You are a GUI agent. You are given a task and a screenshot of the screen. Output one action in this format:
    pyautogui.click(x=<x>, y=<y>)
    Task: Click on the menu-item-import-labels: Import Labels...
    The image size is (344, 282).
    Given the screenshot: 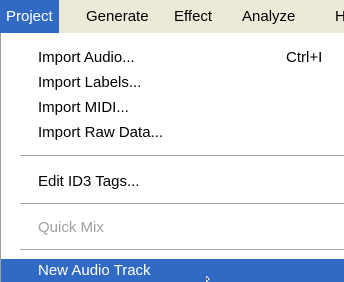 What is the action you would take?
    pyautogui.click(x=172, y=83)
    